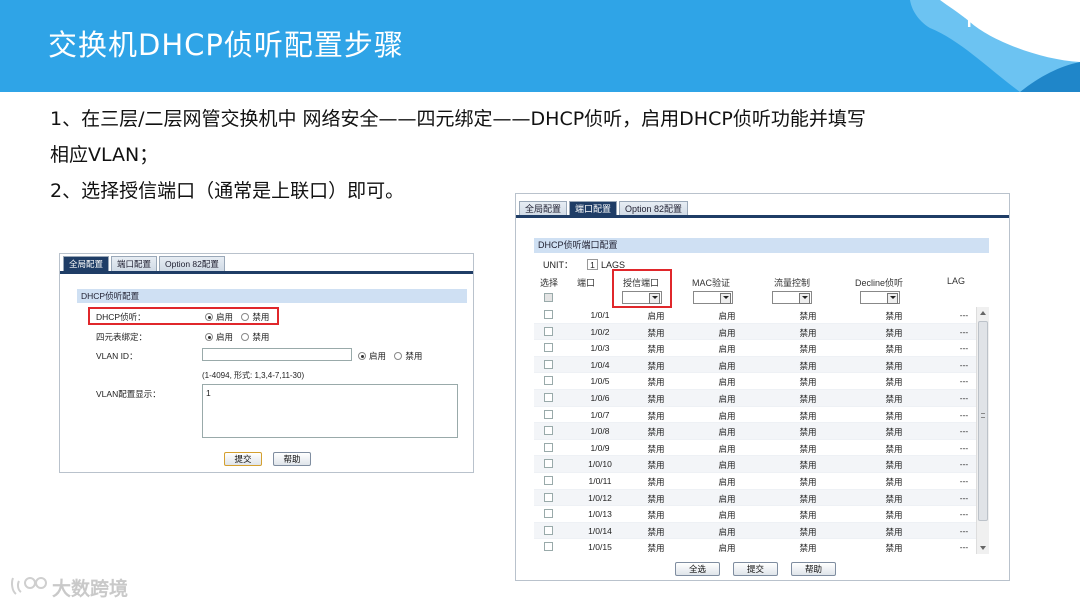 The height and width of the screenshot is (608, 1080). What do you see at coordinates (548, 283) in the screenshot?
I see `col-header-select: 选择` at bounding box center [548, 283].